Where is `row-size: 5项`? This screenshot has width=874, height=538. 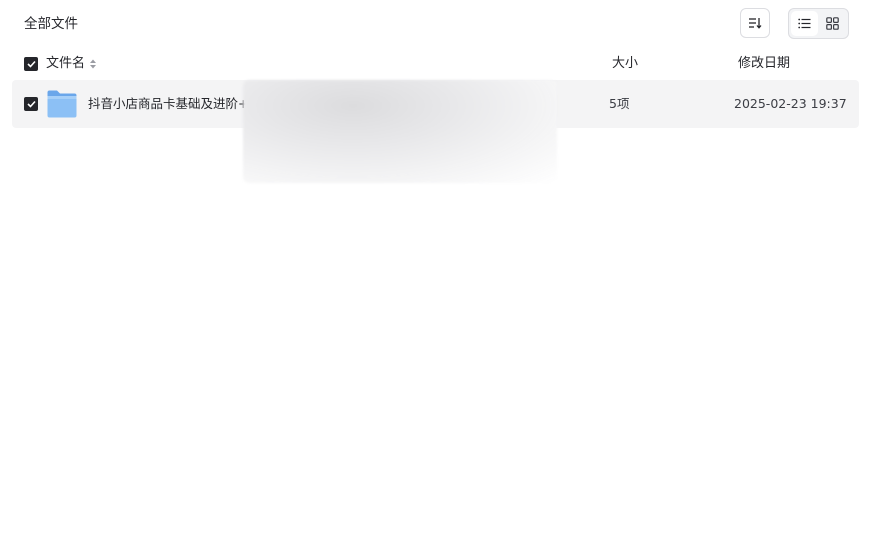 row-size: 5项 is located at coordinates (619, 103).